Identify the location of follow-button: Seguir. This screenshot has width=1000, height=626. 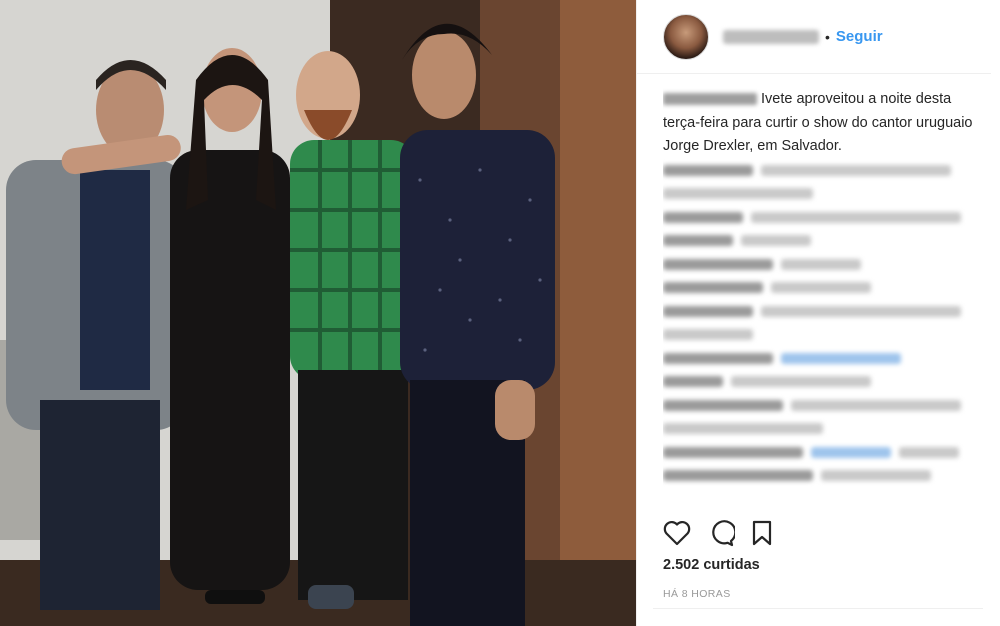
(859, 36).